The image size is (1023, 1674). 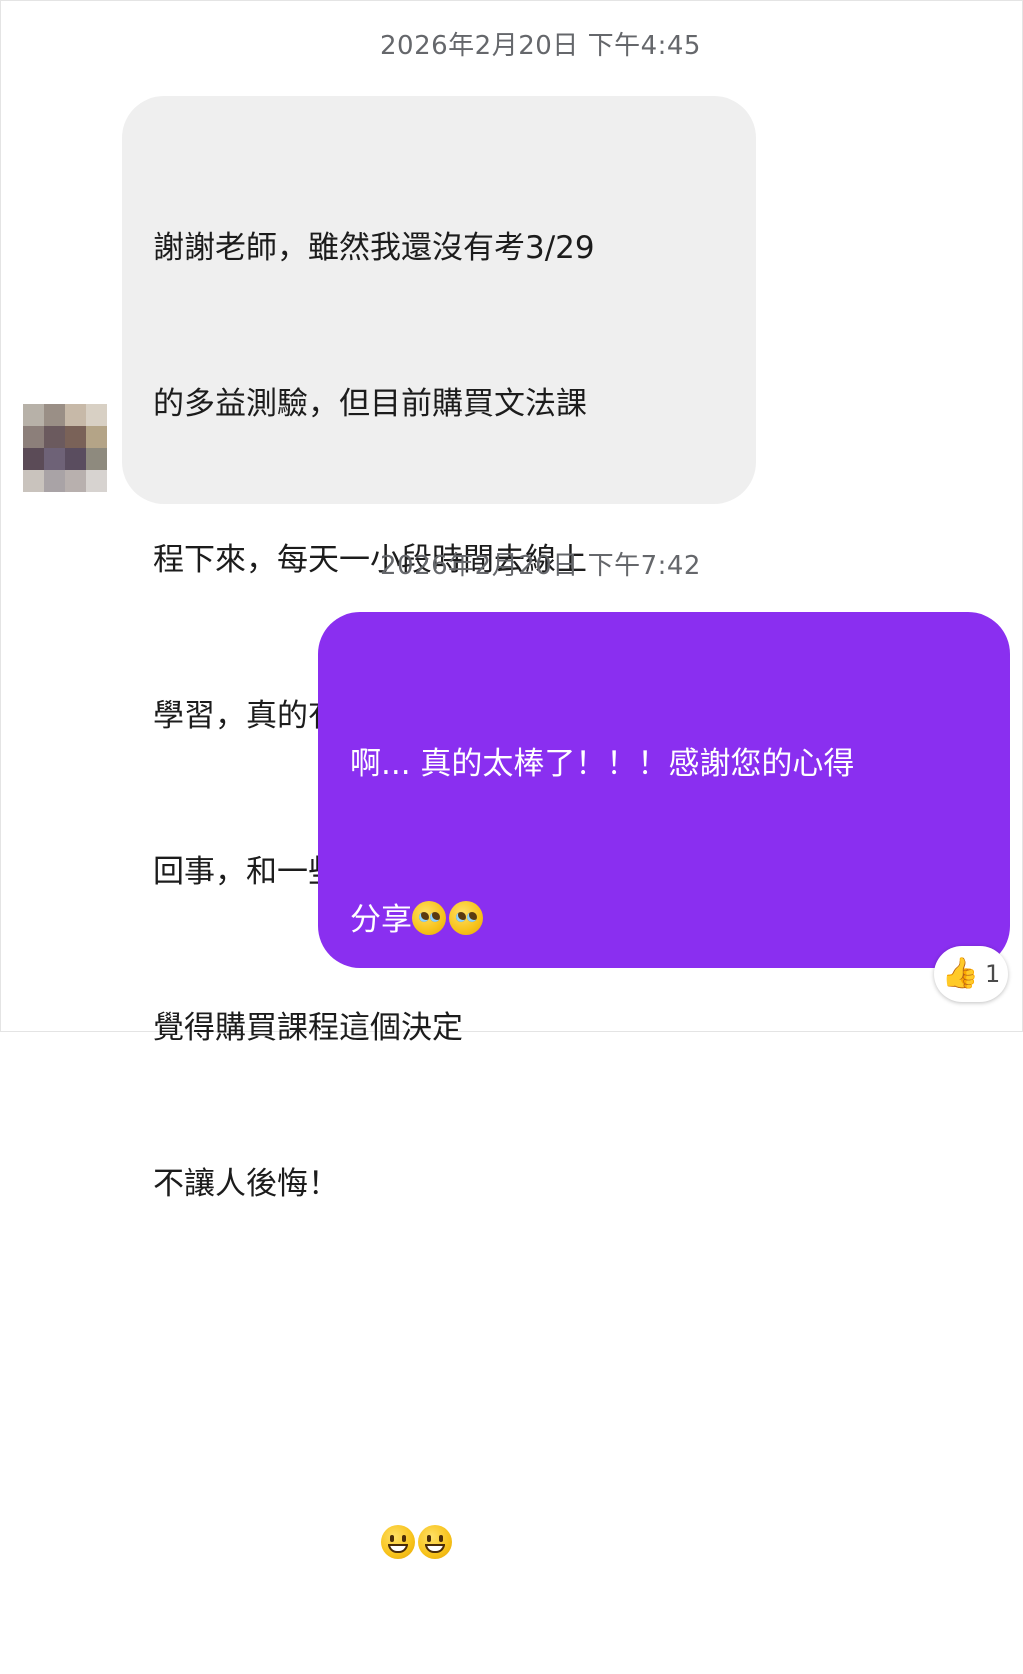 What do you see at coordinates (374, 248) in the screenshot?
I see `message-line: 謝謝老師，雖然我還沒有考3/29` at bounding box center [374, 248].